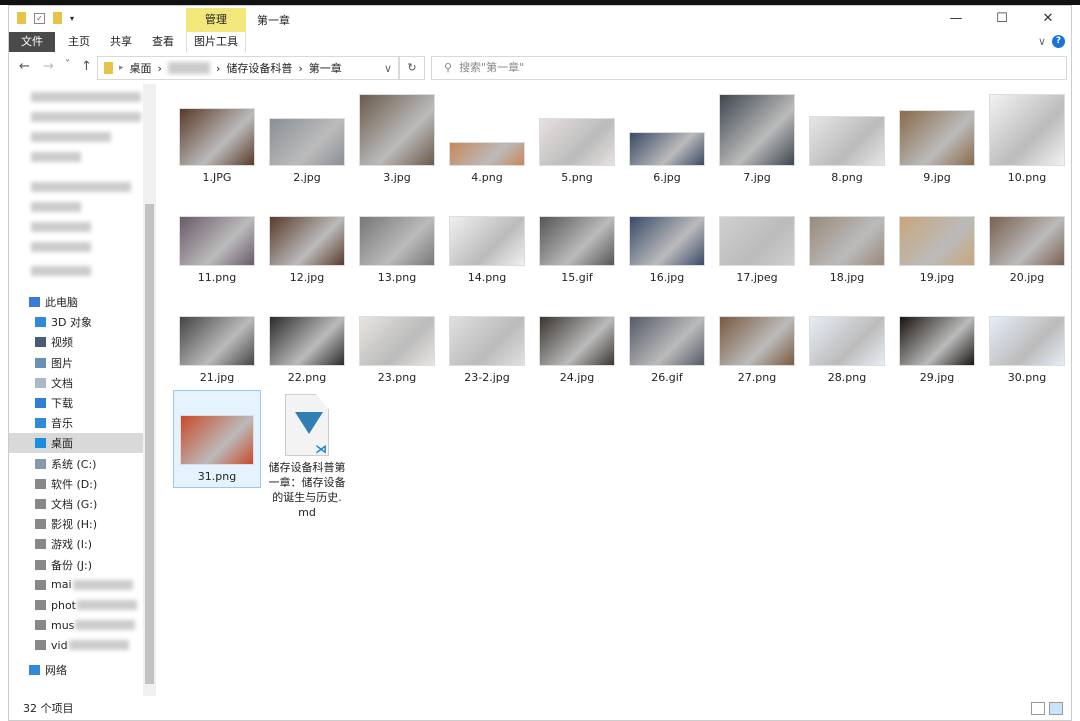 This screenshot has height=721, width=1080. Describe the element at coordinates (72, 18) in the screenshot. I see `customize-toolbar-icon: ▾` at that location.